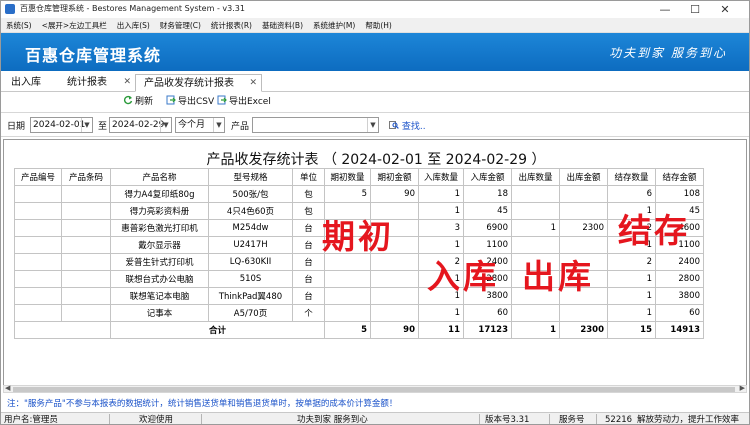  Describe the element at coordinates (26, 82) in the screenshot. I see `tab-label: 出入库` at that location.